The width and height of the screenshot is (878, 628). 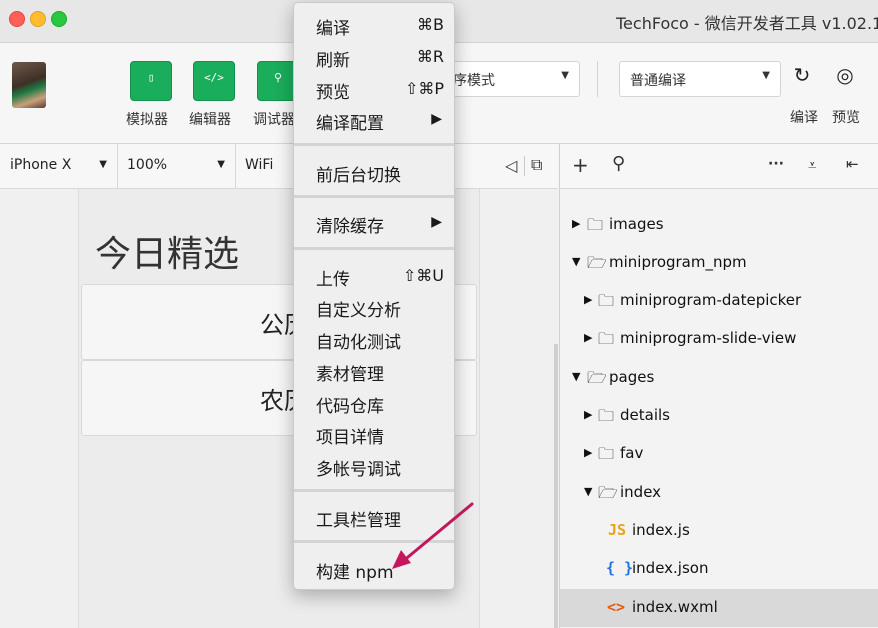 I want to click on menu-item-label: 项目详情, so click(x=350, y=438).